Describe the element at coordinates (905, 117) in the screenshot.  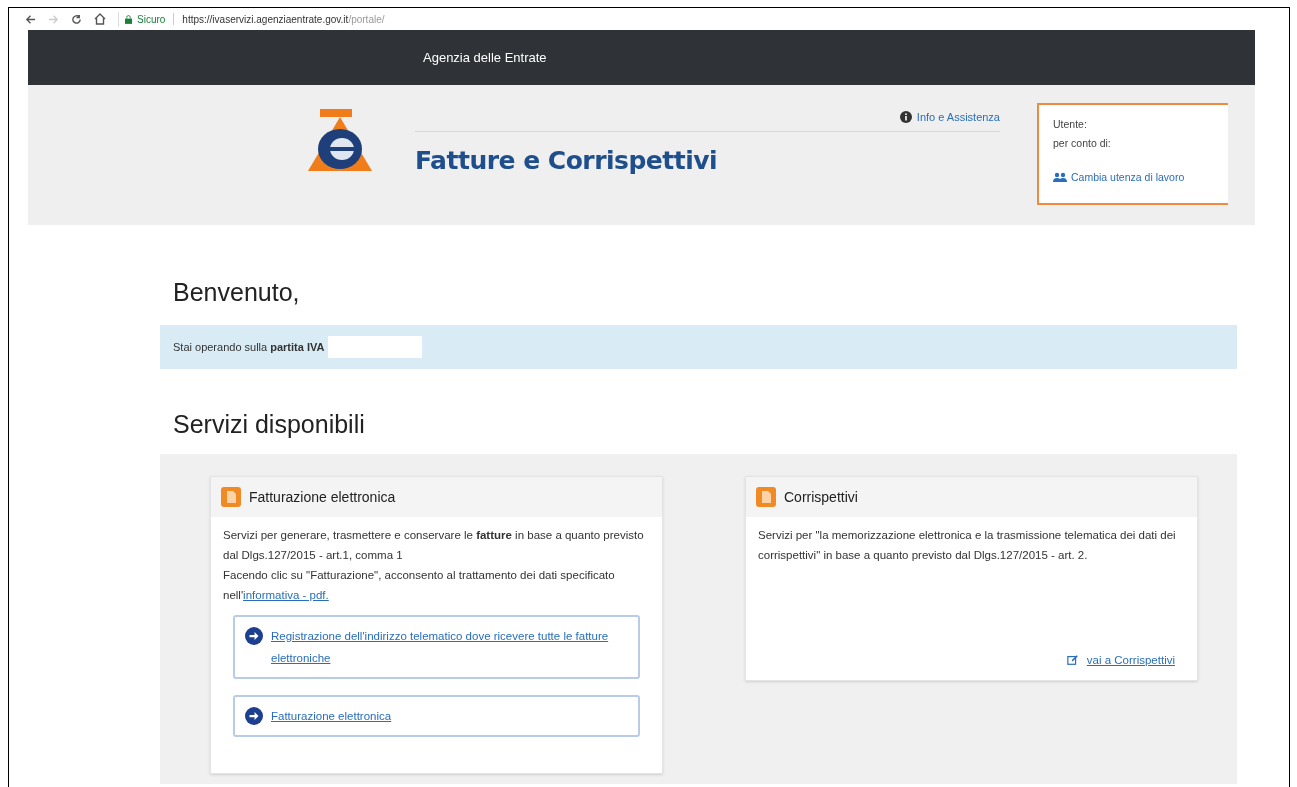
I see `info-icon` at that location.